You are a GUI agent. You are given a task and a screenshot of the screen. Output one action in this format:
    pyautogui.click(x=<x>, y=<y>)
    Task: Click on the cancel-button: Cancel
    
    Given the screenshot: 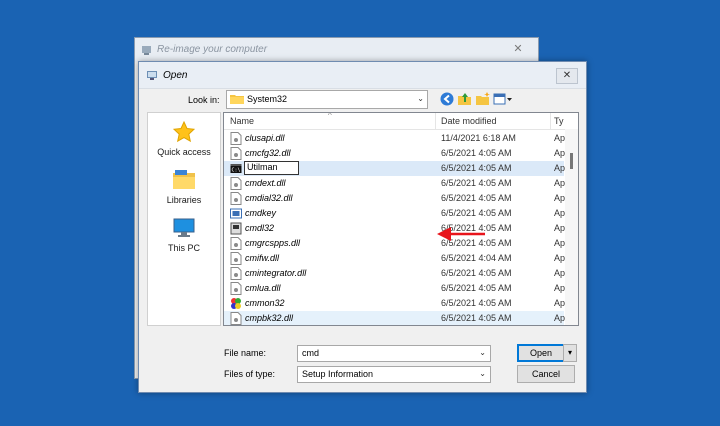 What is the action you would take?
    pyautogui.click(x=546, y=374)
    